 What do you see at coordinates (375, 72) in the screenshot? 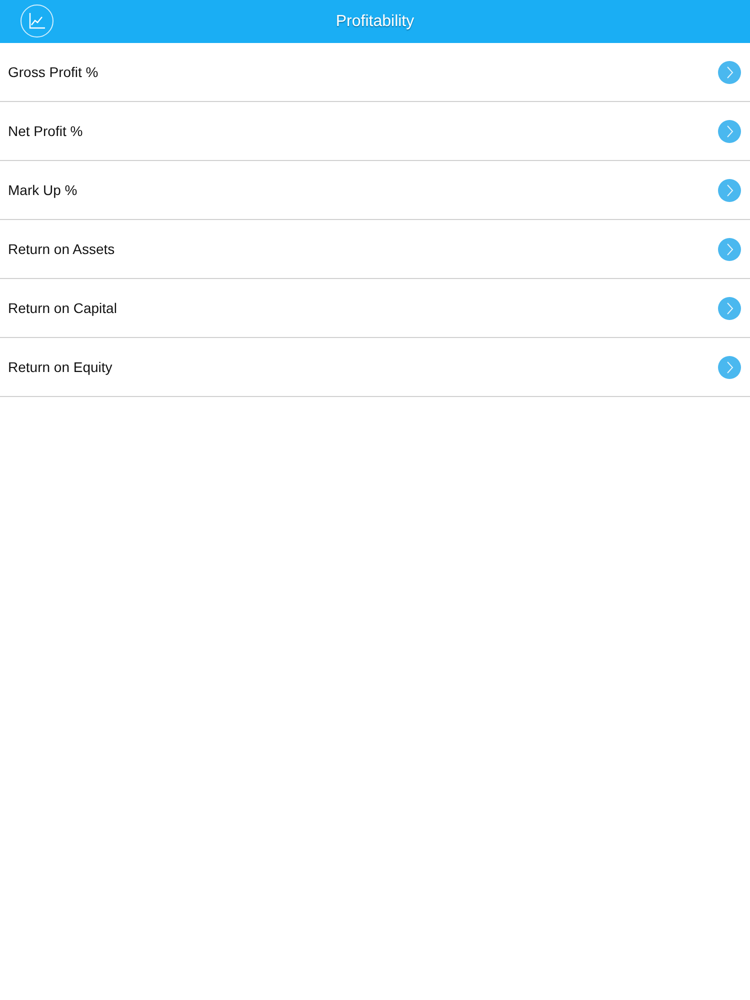
I see `list-item: Gross Profit %` at bounding box center [375, 72].